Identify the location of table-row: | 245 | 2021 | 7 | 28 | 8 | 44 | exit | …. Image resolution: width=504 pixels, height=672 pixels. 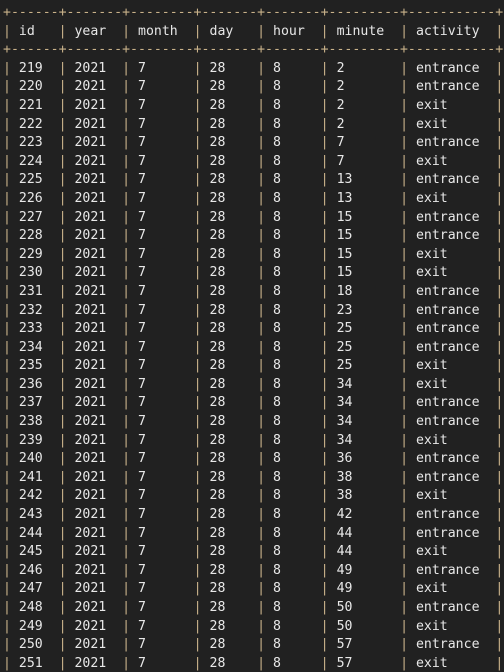
(252, 552).